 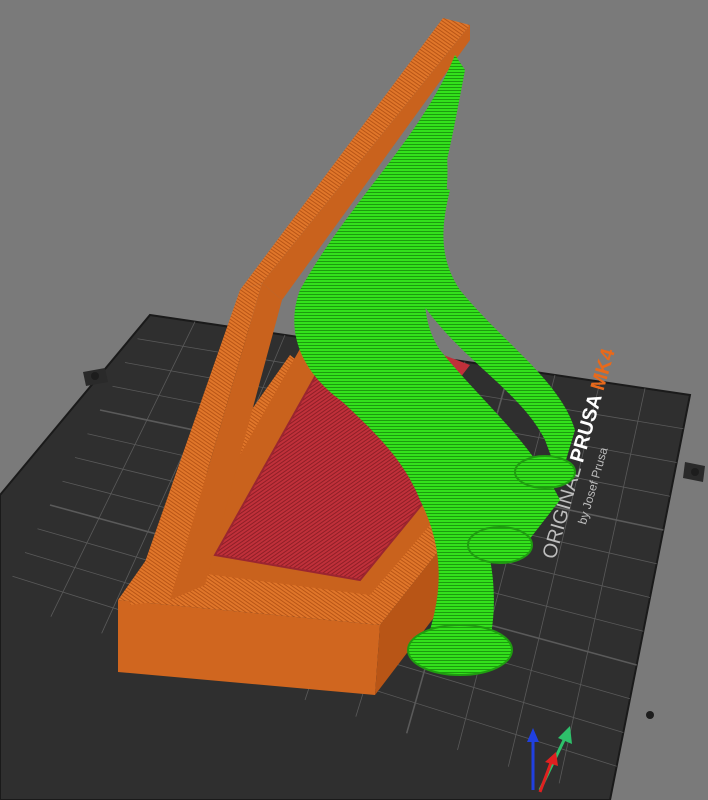 I want to click on bed-hole-left, so click(x=95, y=376).